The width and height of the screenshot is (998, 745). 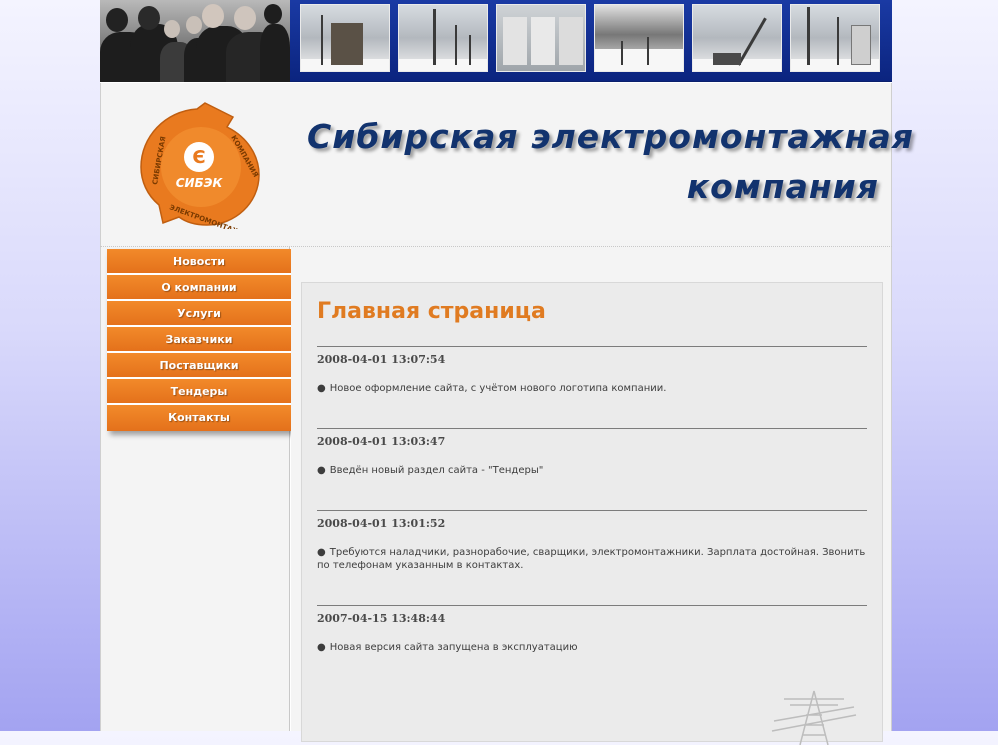 I want to click on page-title: Главная страница, so click(x=431, y=311).